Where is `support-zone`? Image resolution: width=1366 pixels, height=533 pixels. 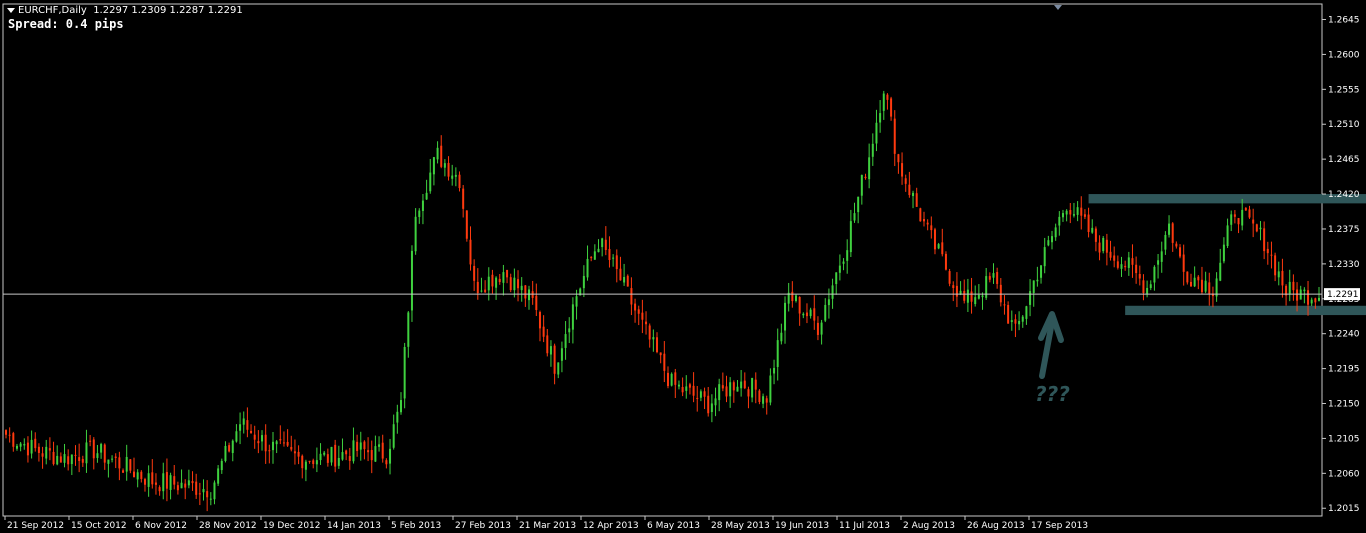
support-zone is located at coordinates (1245, 310).